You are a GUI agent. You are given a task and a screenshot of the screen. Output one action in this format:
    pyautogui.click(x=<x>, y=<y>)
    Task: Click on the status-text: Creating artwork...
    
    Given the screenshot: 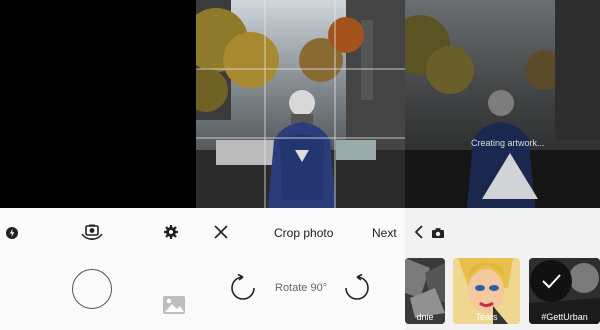 What is the action you would take?
    pyautogui.click(x=508, y=143)
    